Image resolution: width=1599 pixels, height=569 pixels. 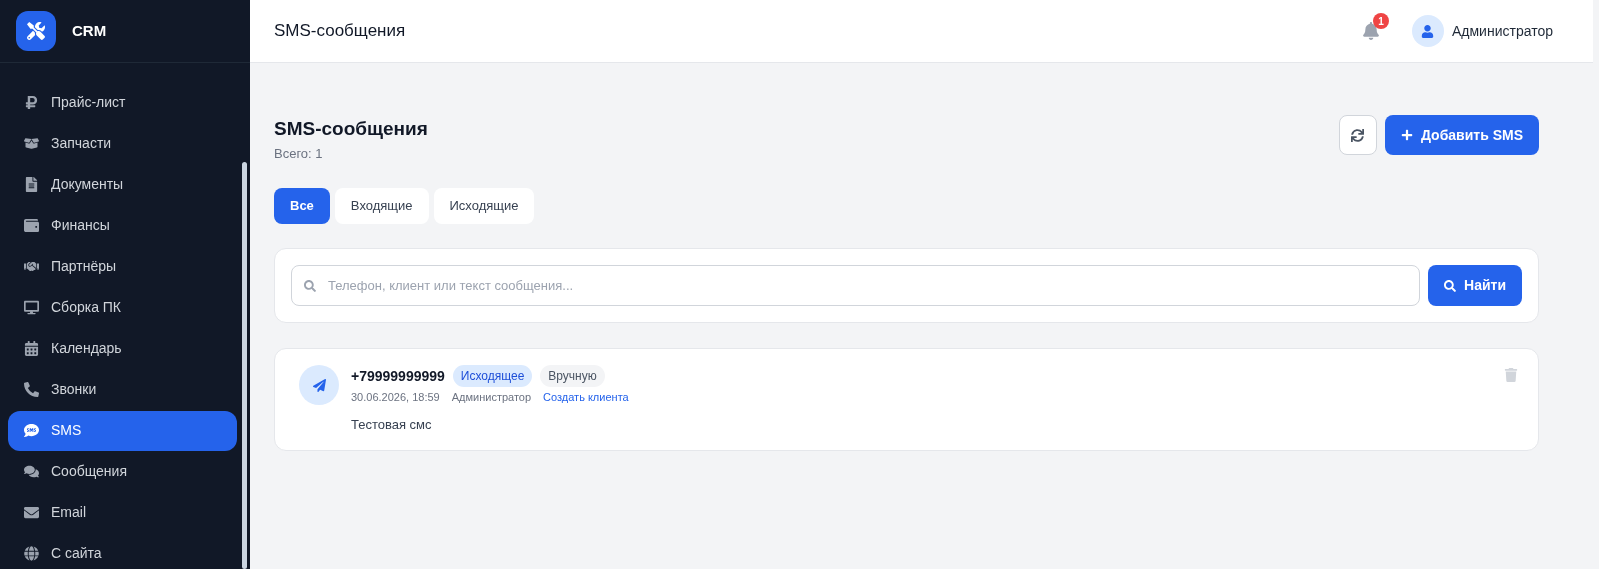 I want to click on monitor-icon, so click(x=31, y=307).